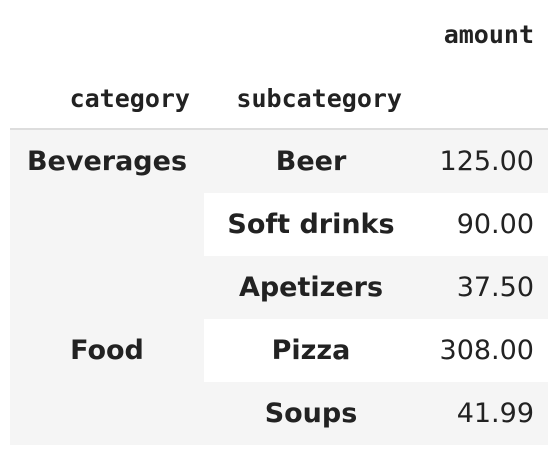  What do you see at coordinates (483, 413) in the screenshot?
I see `amount-cell: 41.99` at bounding box center [483, 413].